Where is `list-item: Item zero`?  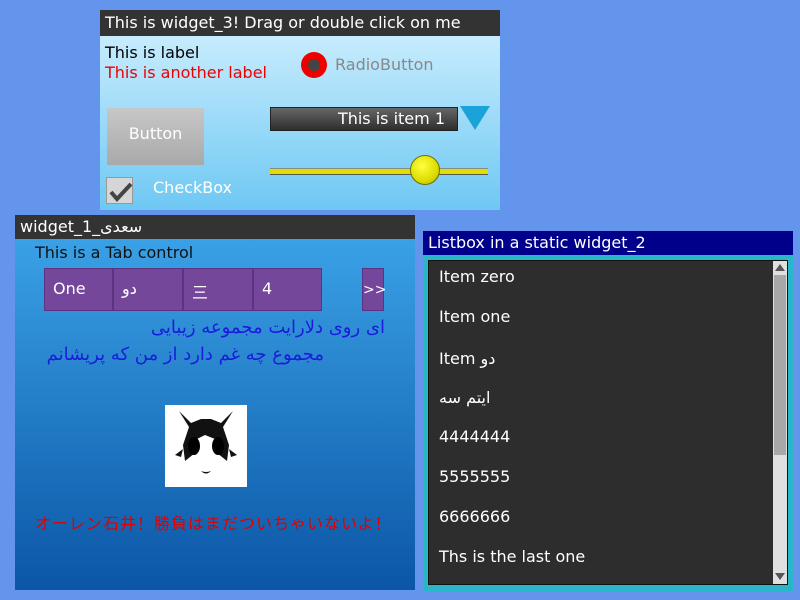 list-item: Item zero is located at coordinates (477, 276).